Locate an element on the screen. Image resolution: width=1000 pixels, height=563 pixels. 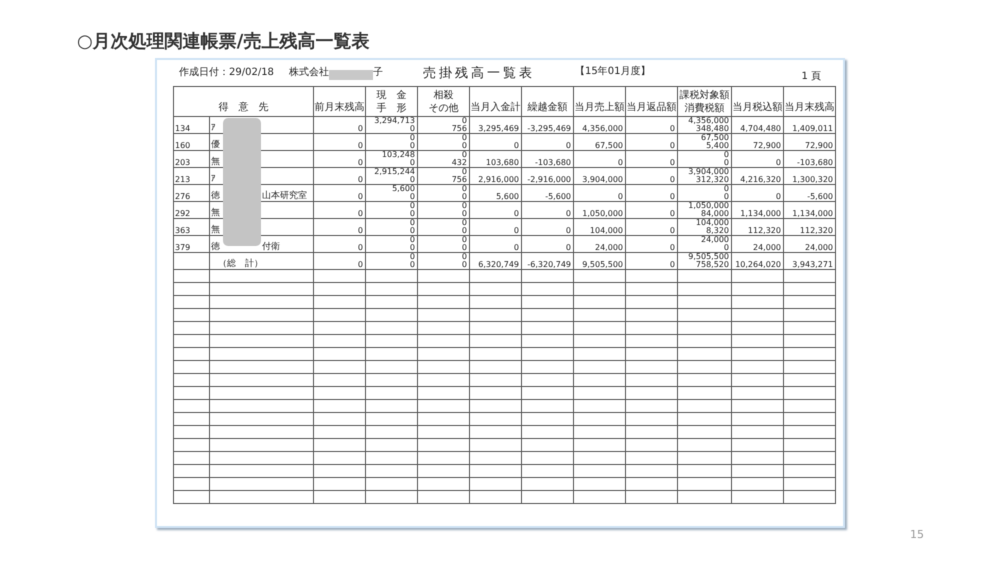
cell-value: 84,000 is located at coordinates (714, 214).